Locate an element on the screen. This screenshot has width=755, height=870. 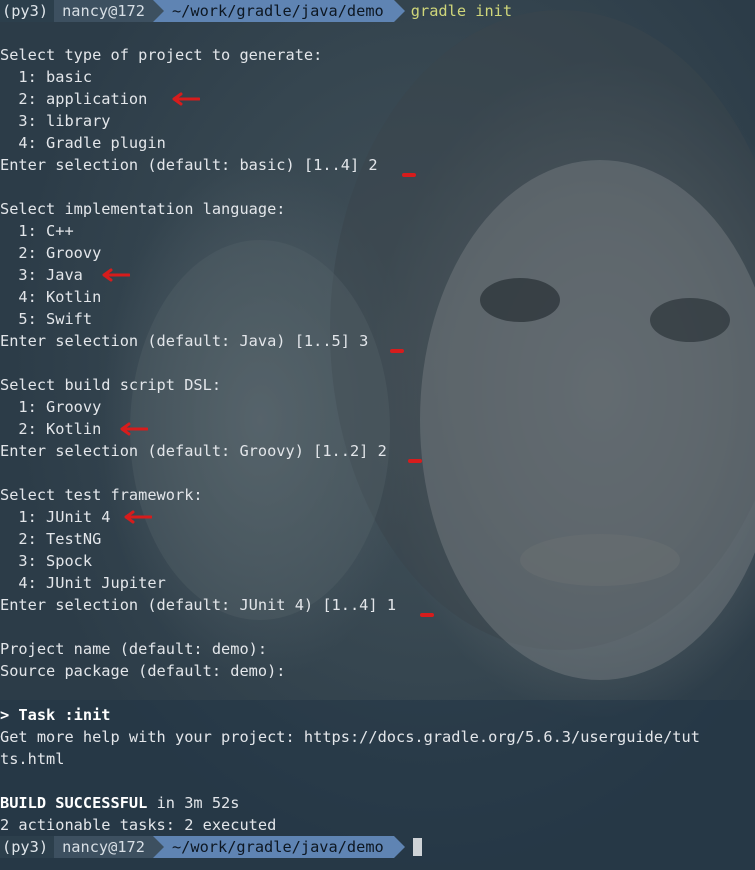
language-option: 5: Swift is located at coordinates (55, 319).